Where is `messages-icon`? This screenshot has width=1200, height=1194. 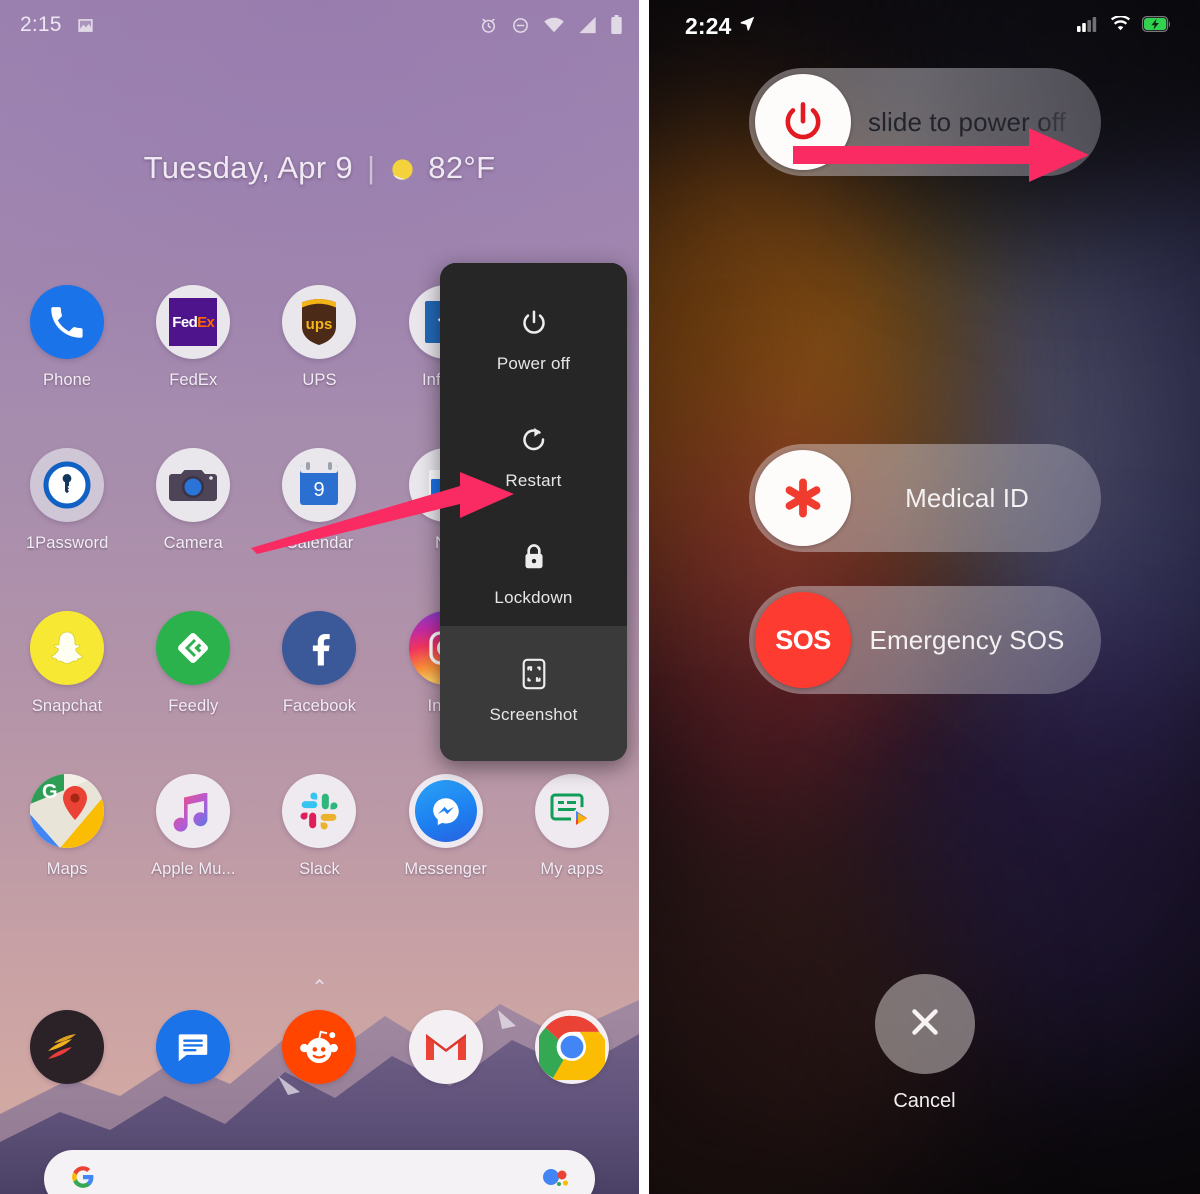 messages-icon is located at coordinates (193, 1047).